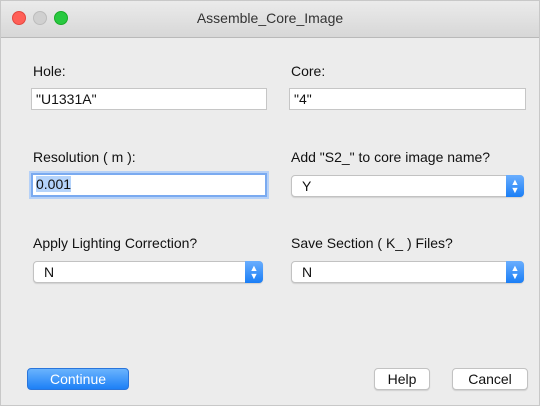  Describe the element at coordinates (307, 272) in the screenshot. I see `save-section-selected-value: N` at that location.